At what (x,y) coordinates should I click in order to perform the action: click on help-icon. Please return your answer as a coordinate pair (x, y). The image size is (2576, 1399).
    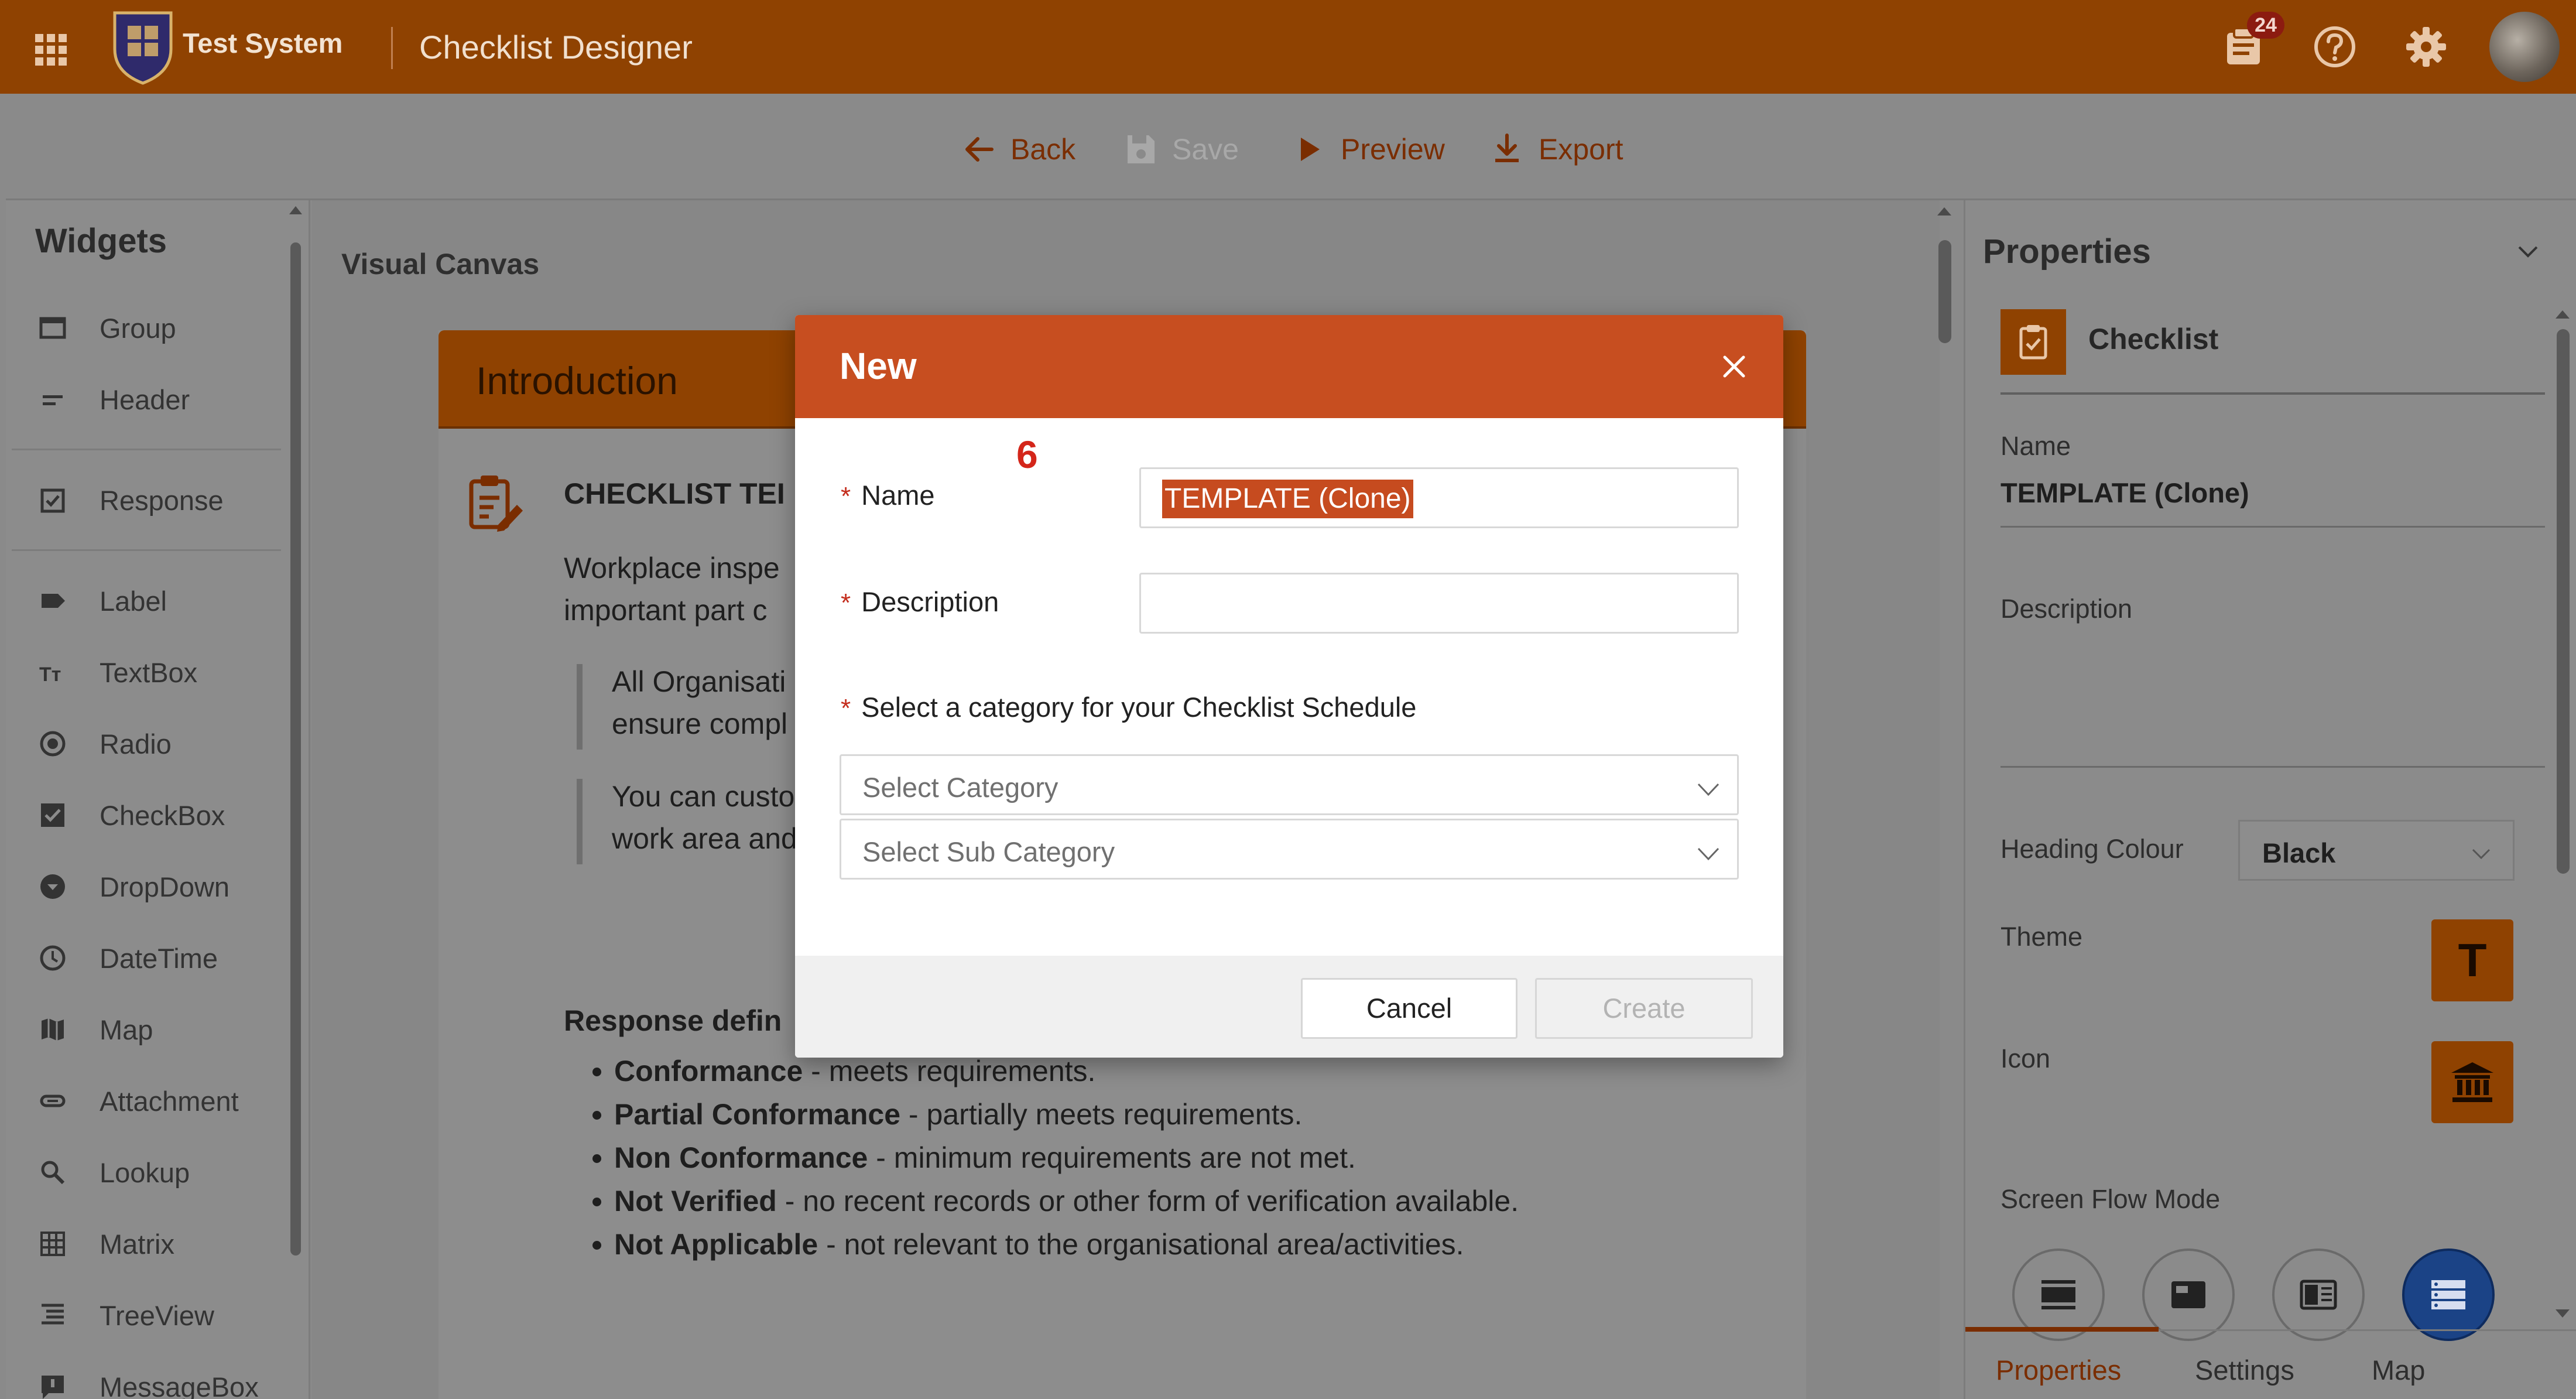
    Looking at the image, I should click on (2334, 47).